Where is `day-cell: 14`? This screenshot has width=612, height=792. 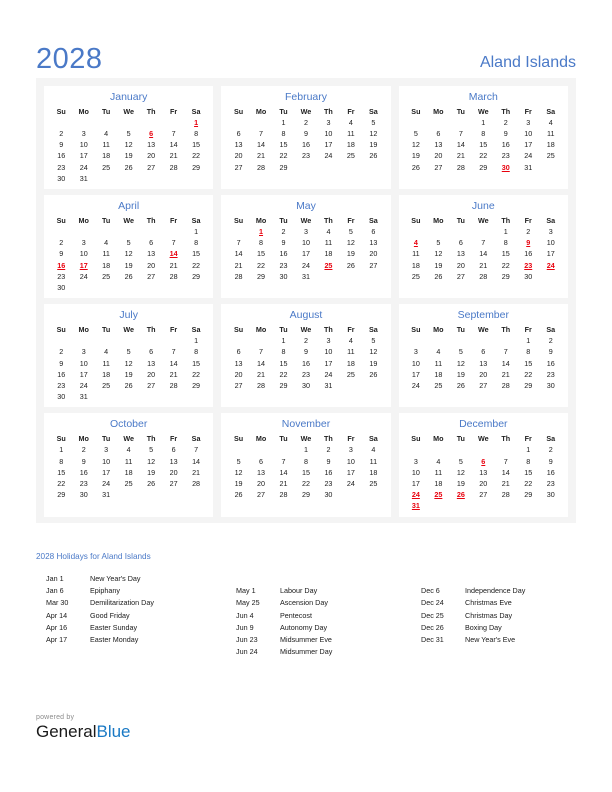 day-cell: 14 is located at coordinates (173, 363).